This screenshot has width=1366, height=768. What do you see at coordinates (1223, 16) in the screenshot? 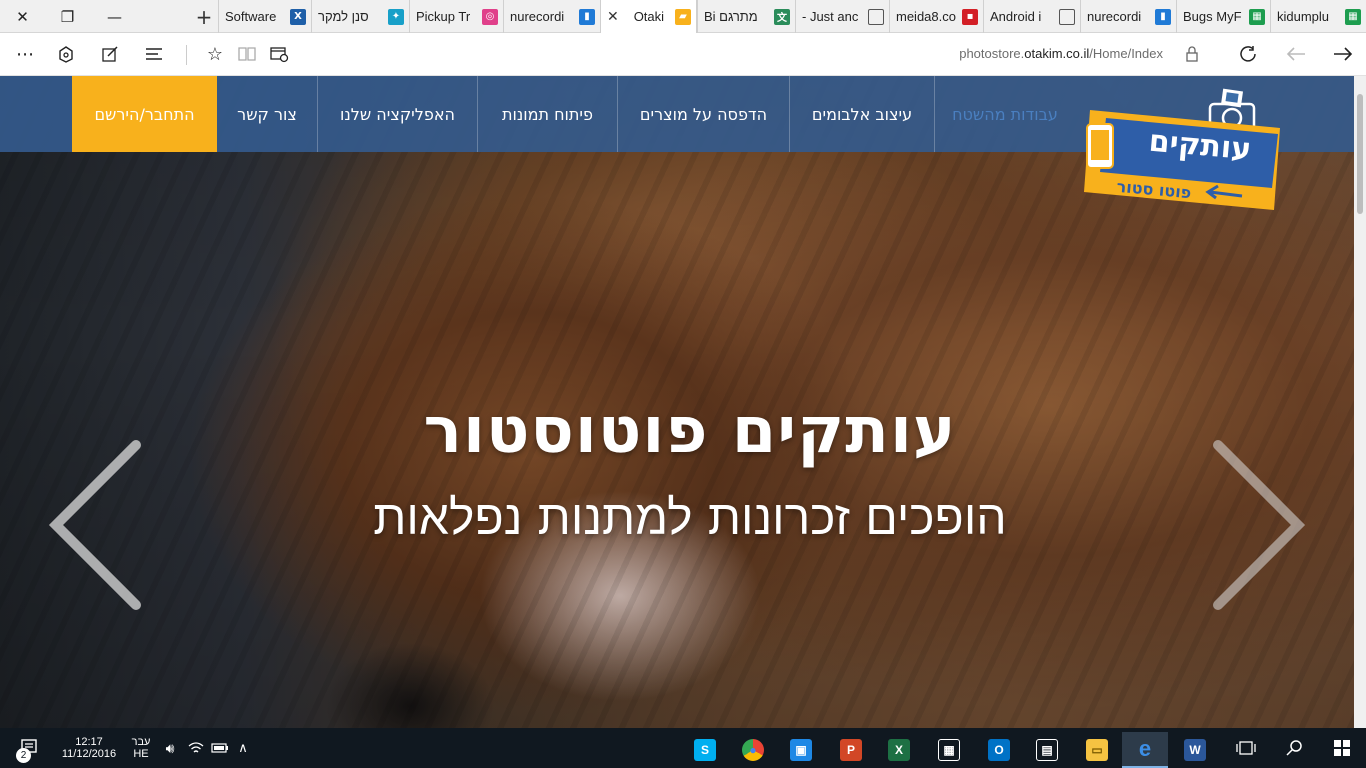
I see `browser-tab: Bugs MyF ▦` at bounding box center [1223, 16].